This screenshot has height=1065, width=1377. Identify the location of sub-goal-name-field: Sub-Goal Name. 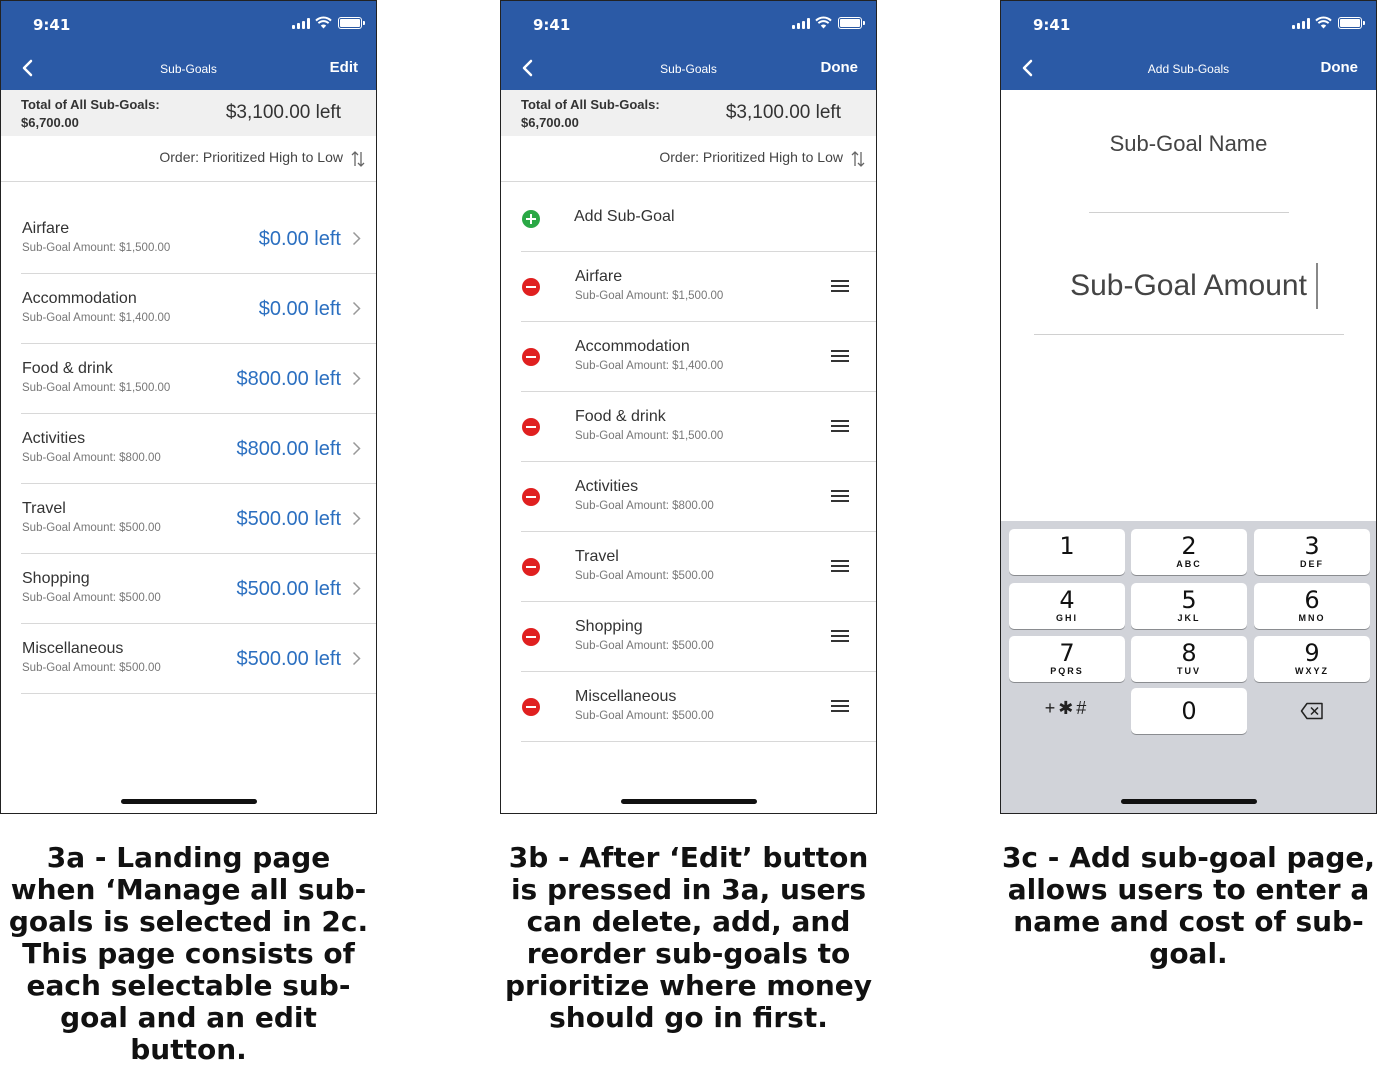
(1188, 144).